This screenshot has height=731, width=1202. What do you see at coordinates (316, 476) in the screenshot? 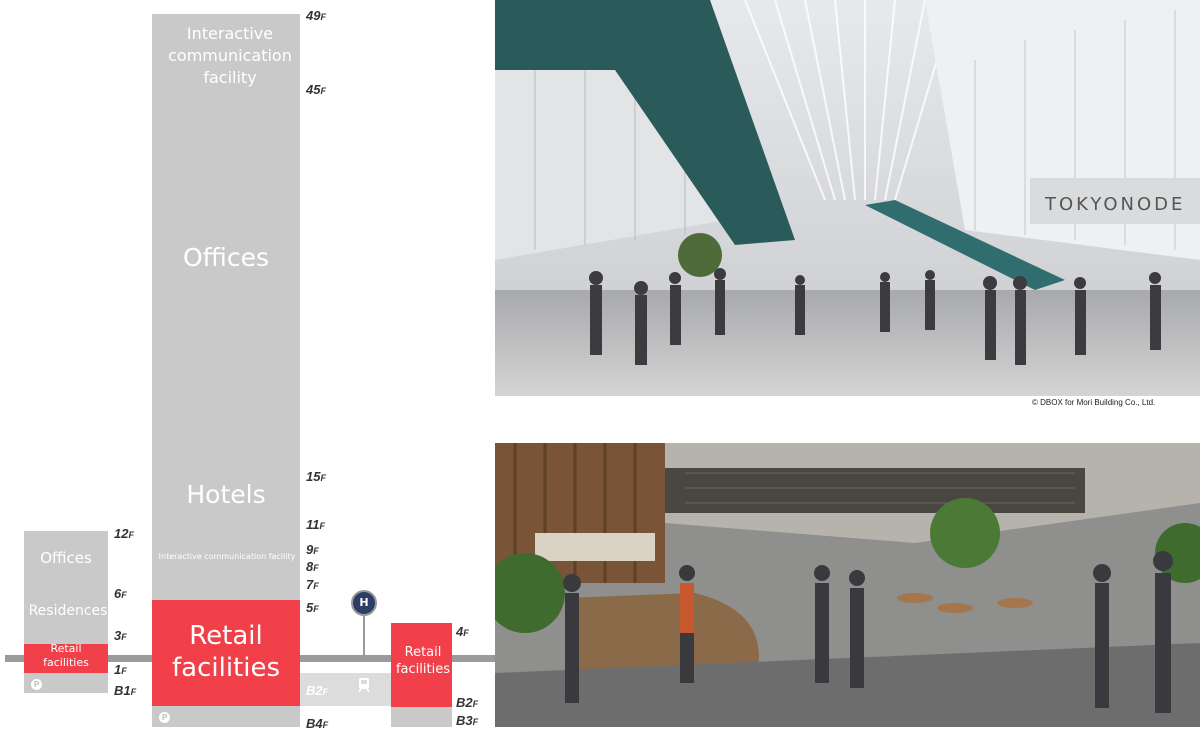
I see `floor-label-15f: 15F` at bounding box center [316, 476].